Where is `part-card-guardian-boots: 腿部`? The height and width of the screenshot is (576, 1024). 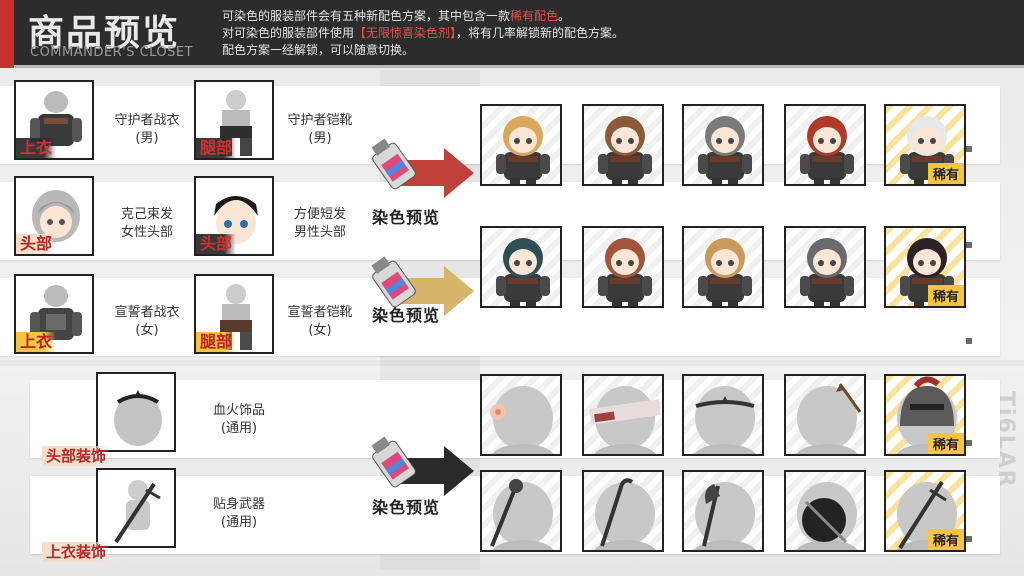
part-card-guardian-boots: 腿部 is located at coordinates (234, 120).